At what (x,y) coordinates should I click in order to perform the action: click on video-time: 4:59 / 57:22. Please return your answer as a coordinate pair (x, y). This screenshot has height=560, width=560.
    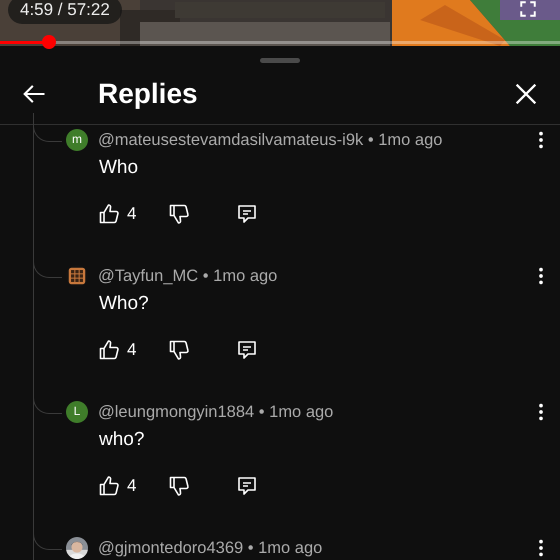
    Looking at the image, I should click on (65, 12).